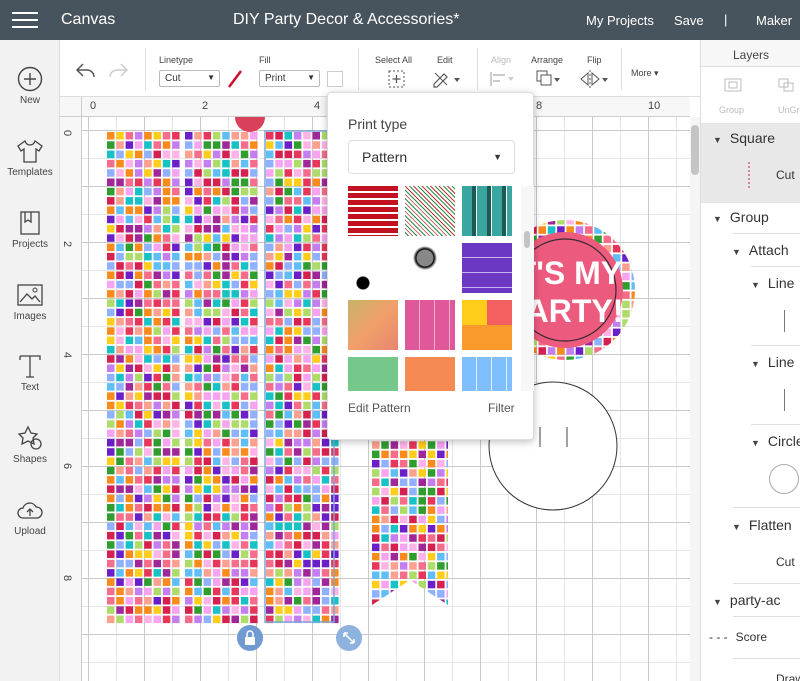 The image size is (800, 681). I want to click on flip-icon, so click(595, 79).